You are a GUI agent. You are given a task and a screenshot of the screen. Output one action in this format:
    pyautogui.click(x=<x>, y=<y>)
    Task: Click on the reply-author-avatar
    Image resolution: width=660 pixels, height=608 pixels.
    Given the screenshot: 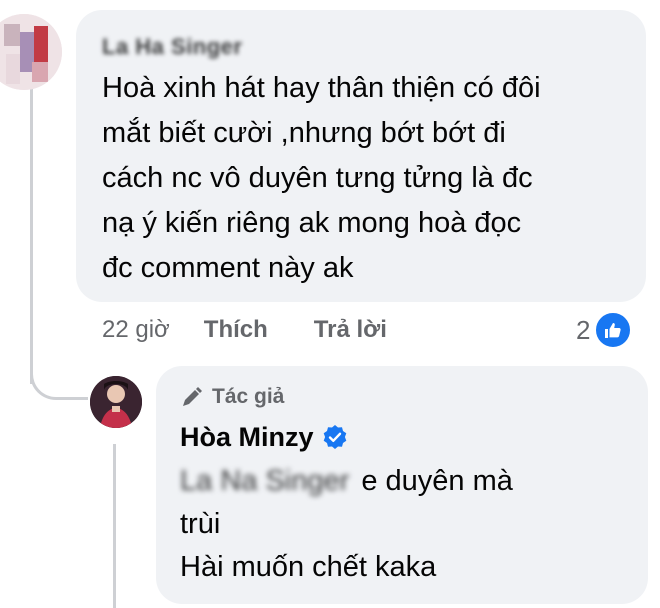 What is the action you would take?
    pyautogui.click(x=116, y=402)
    